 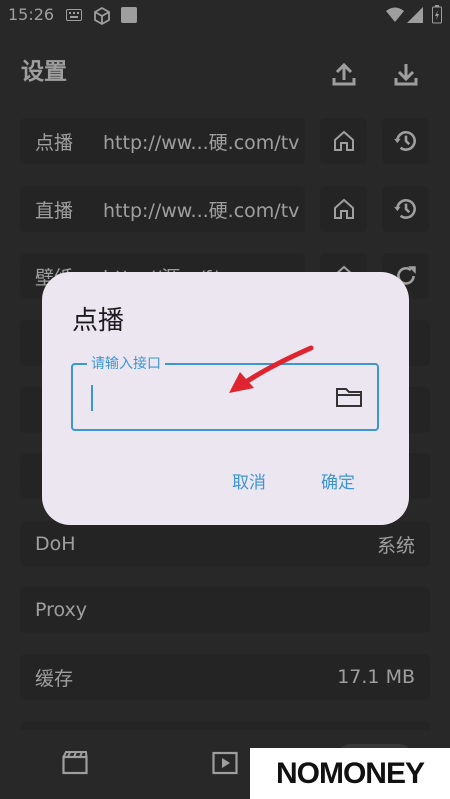 What do you see at coordinates (350, 773) in the screenshot?
I see `watermark-logo: NOMONEY` at bounding box center [350, 773].